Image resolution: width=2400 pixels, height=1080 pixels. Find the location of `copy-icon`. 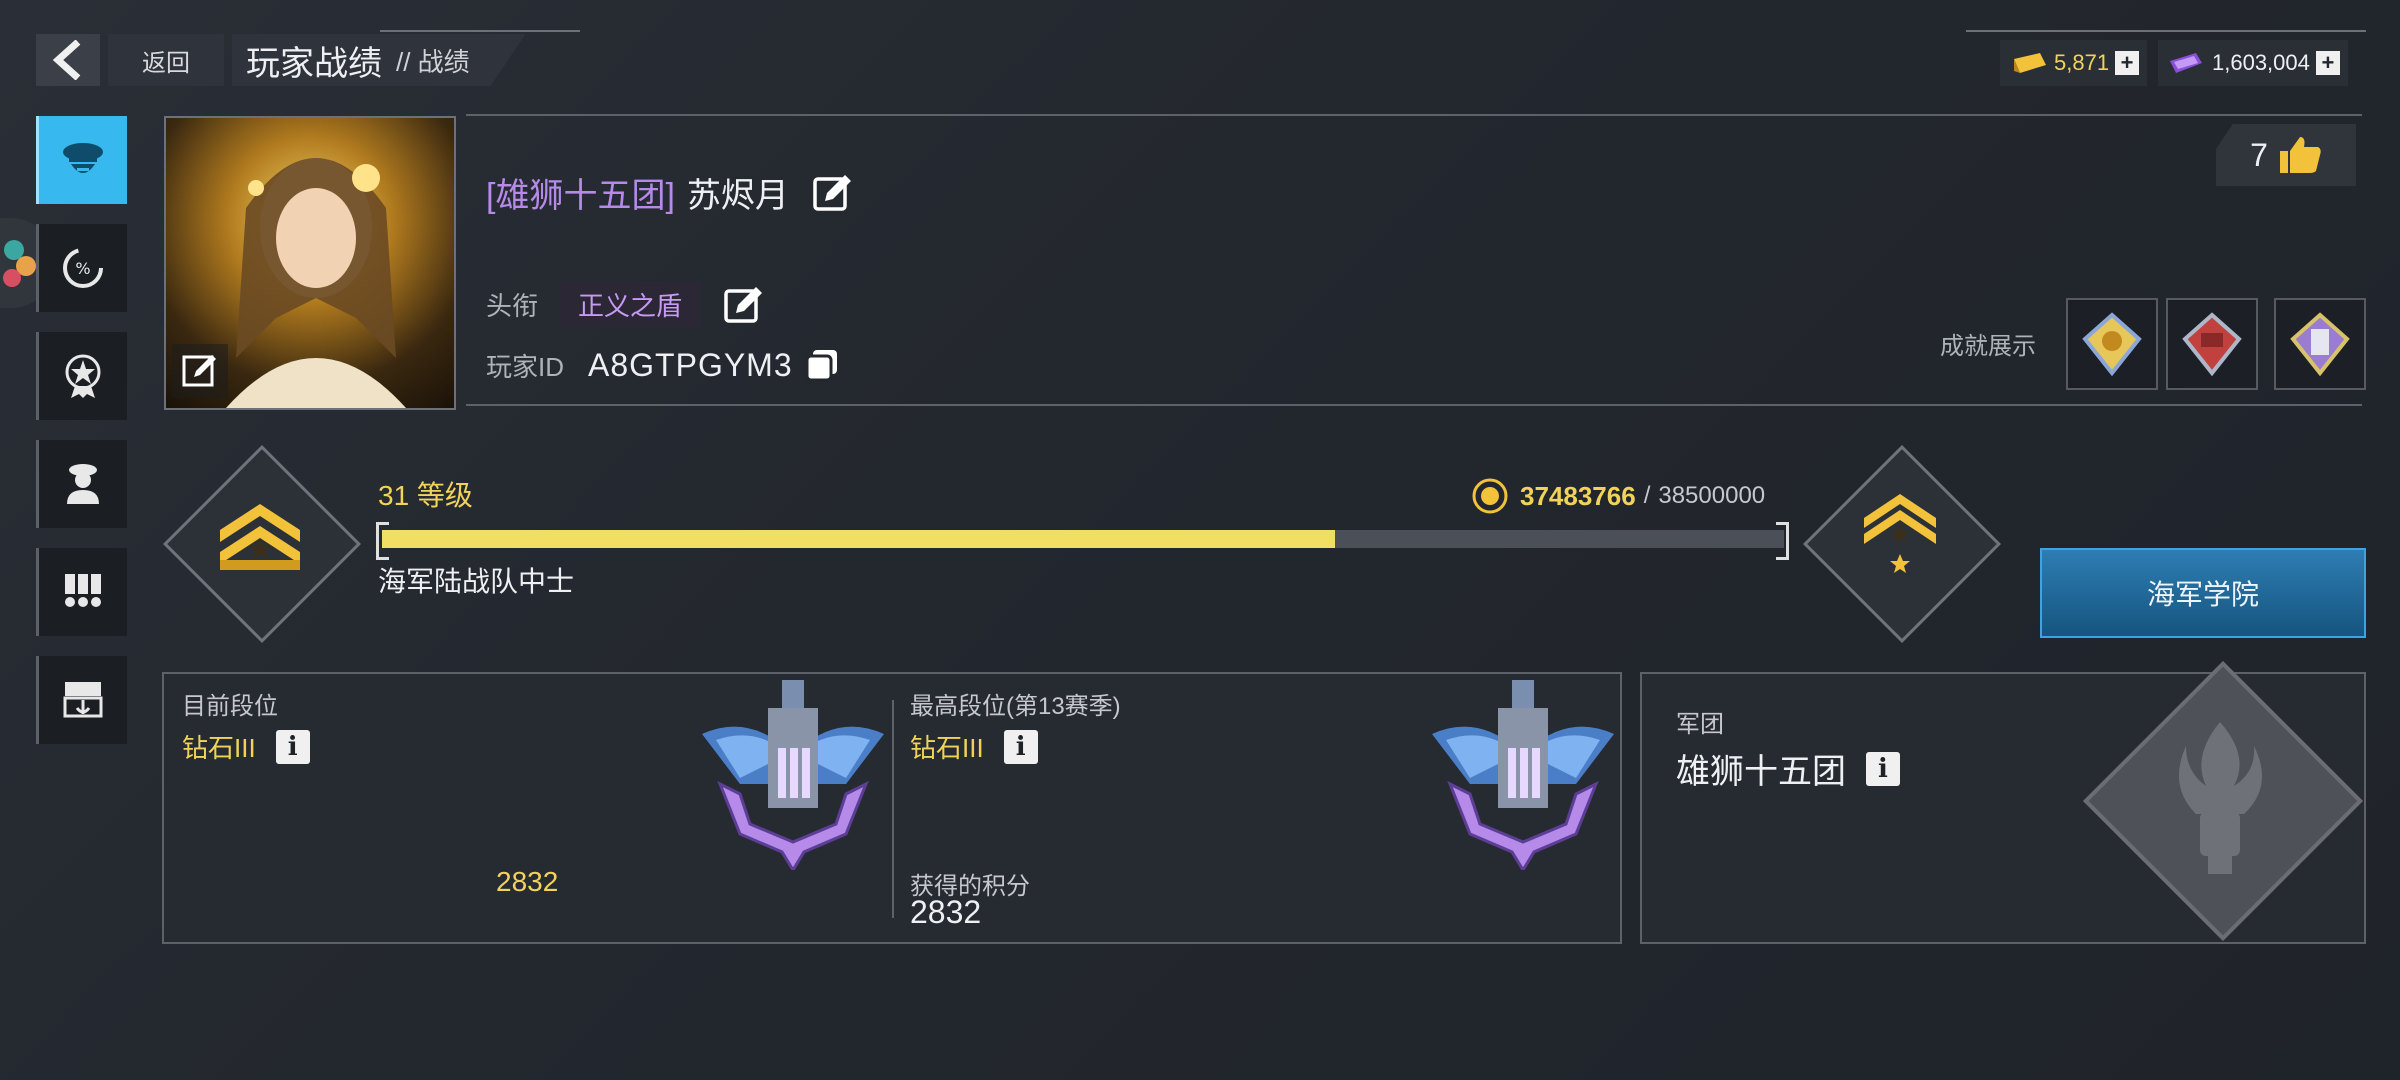

copy-icon is located at coordinates (822, 365).